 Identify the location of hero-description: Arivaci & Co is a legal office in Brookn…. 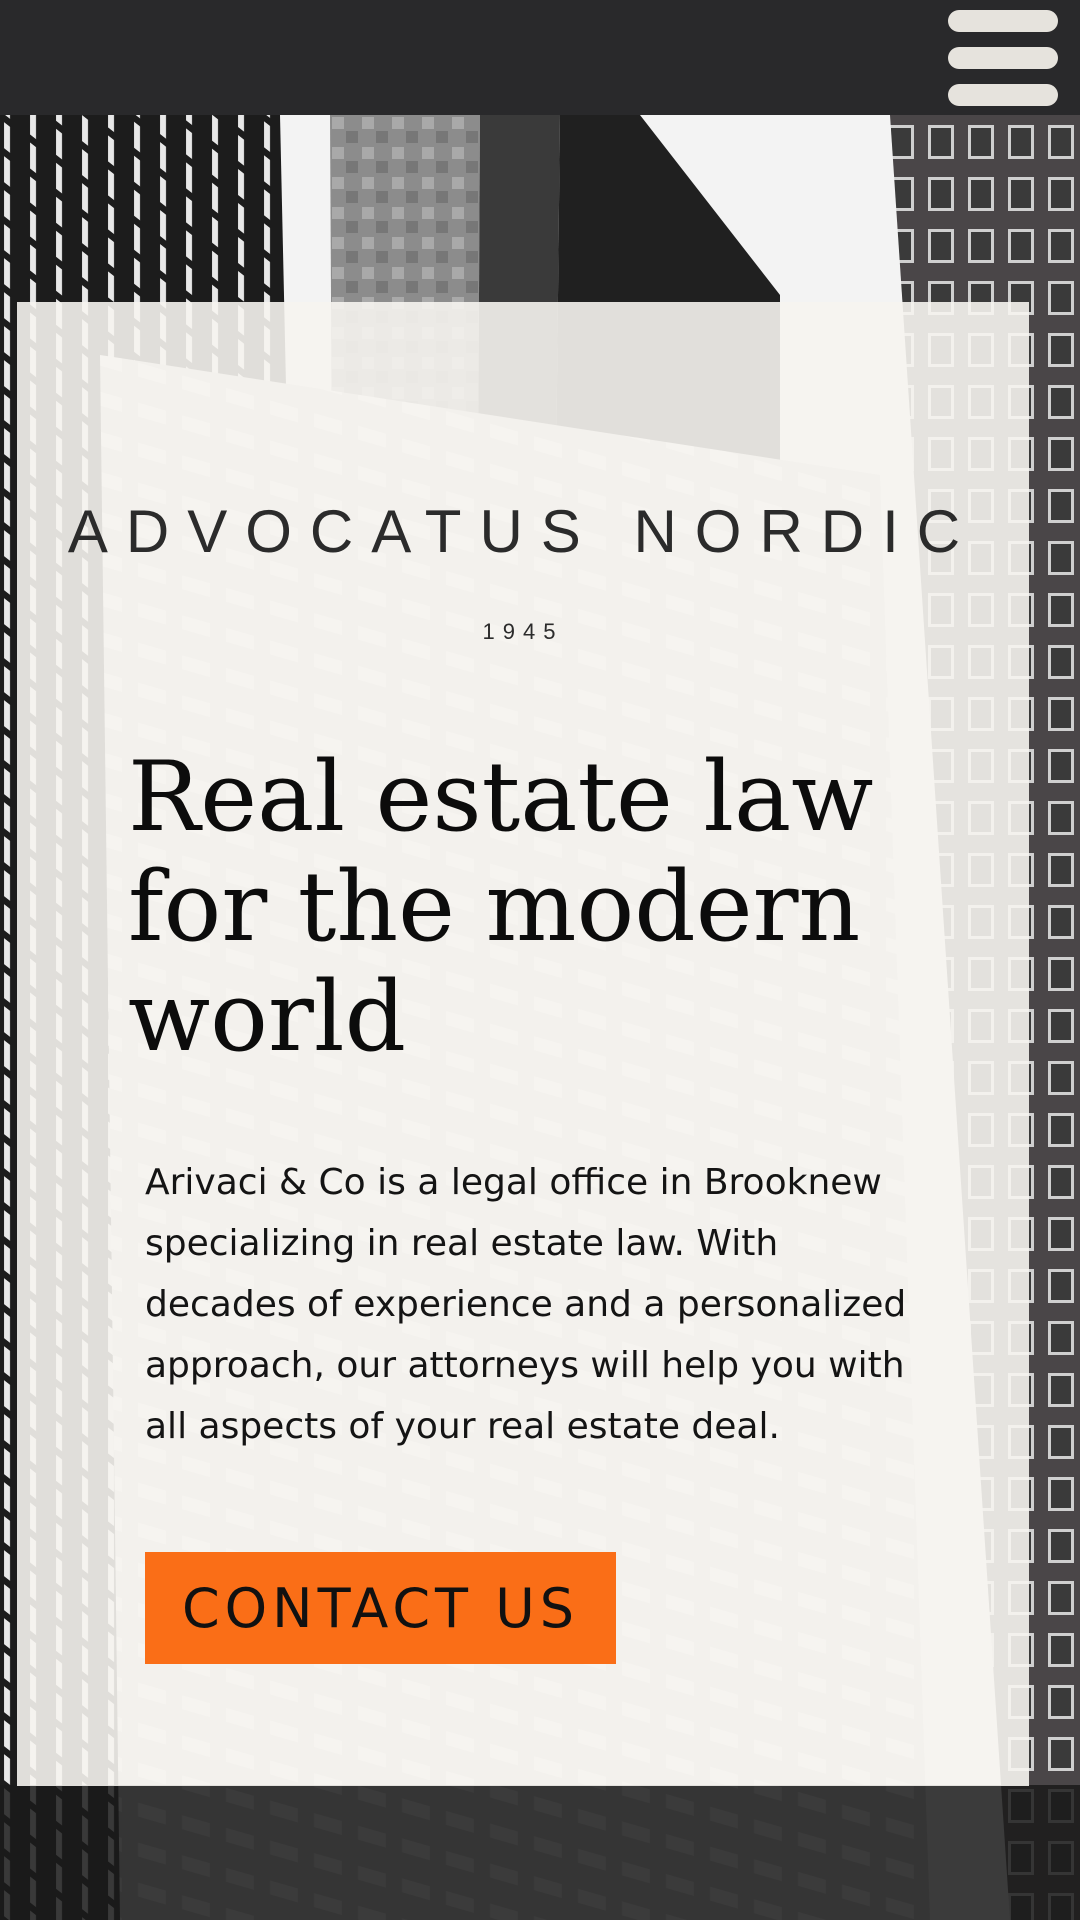
(526, 1304).